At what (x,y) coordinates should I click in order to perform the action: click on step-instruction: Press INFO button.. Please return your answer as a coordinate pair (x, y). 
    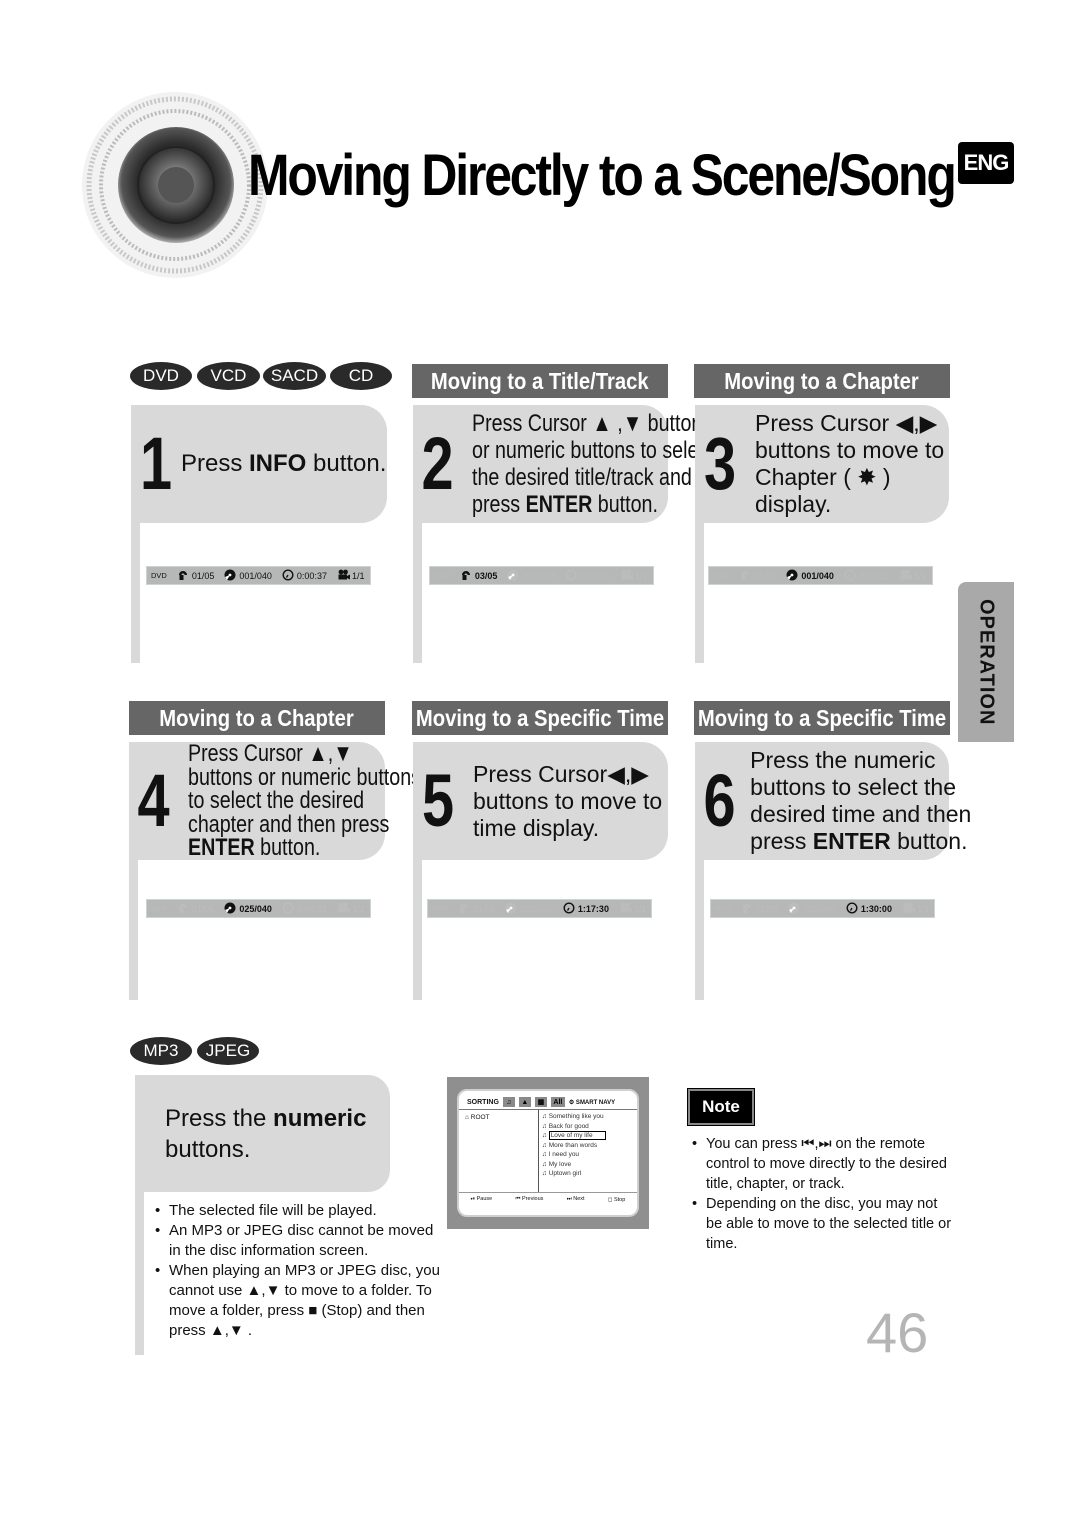
    Looking at the image, I should click on (284, 463).